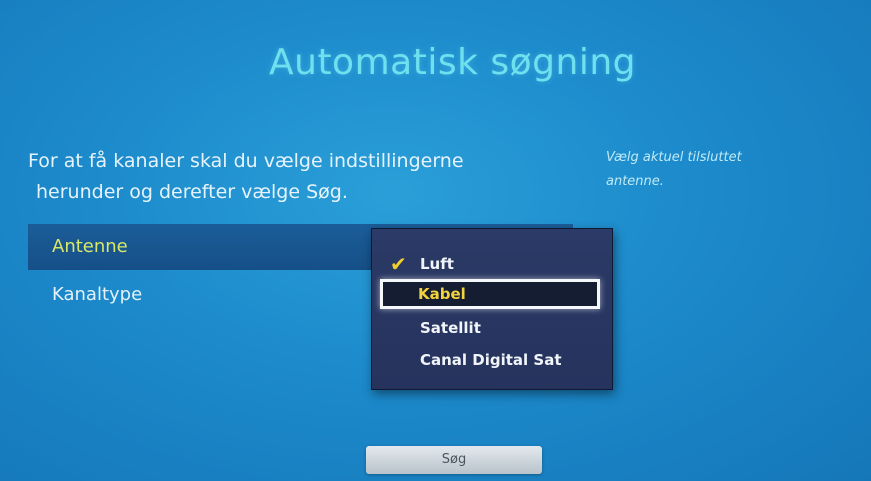 This screenshot has width=871, height=481. Describe the element at coordinates (635, 181) in the screenshot. I see `help-line-2: antenne.` at that location.